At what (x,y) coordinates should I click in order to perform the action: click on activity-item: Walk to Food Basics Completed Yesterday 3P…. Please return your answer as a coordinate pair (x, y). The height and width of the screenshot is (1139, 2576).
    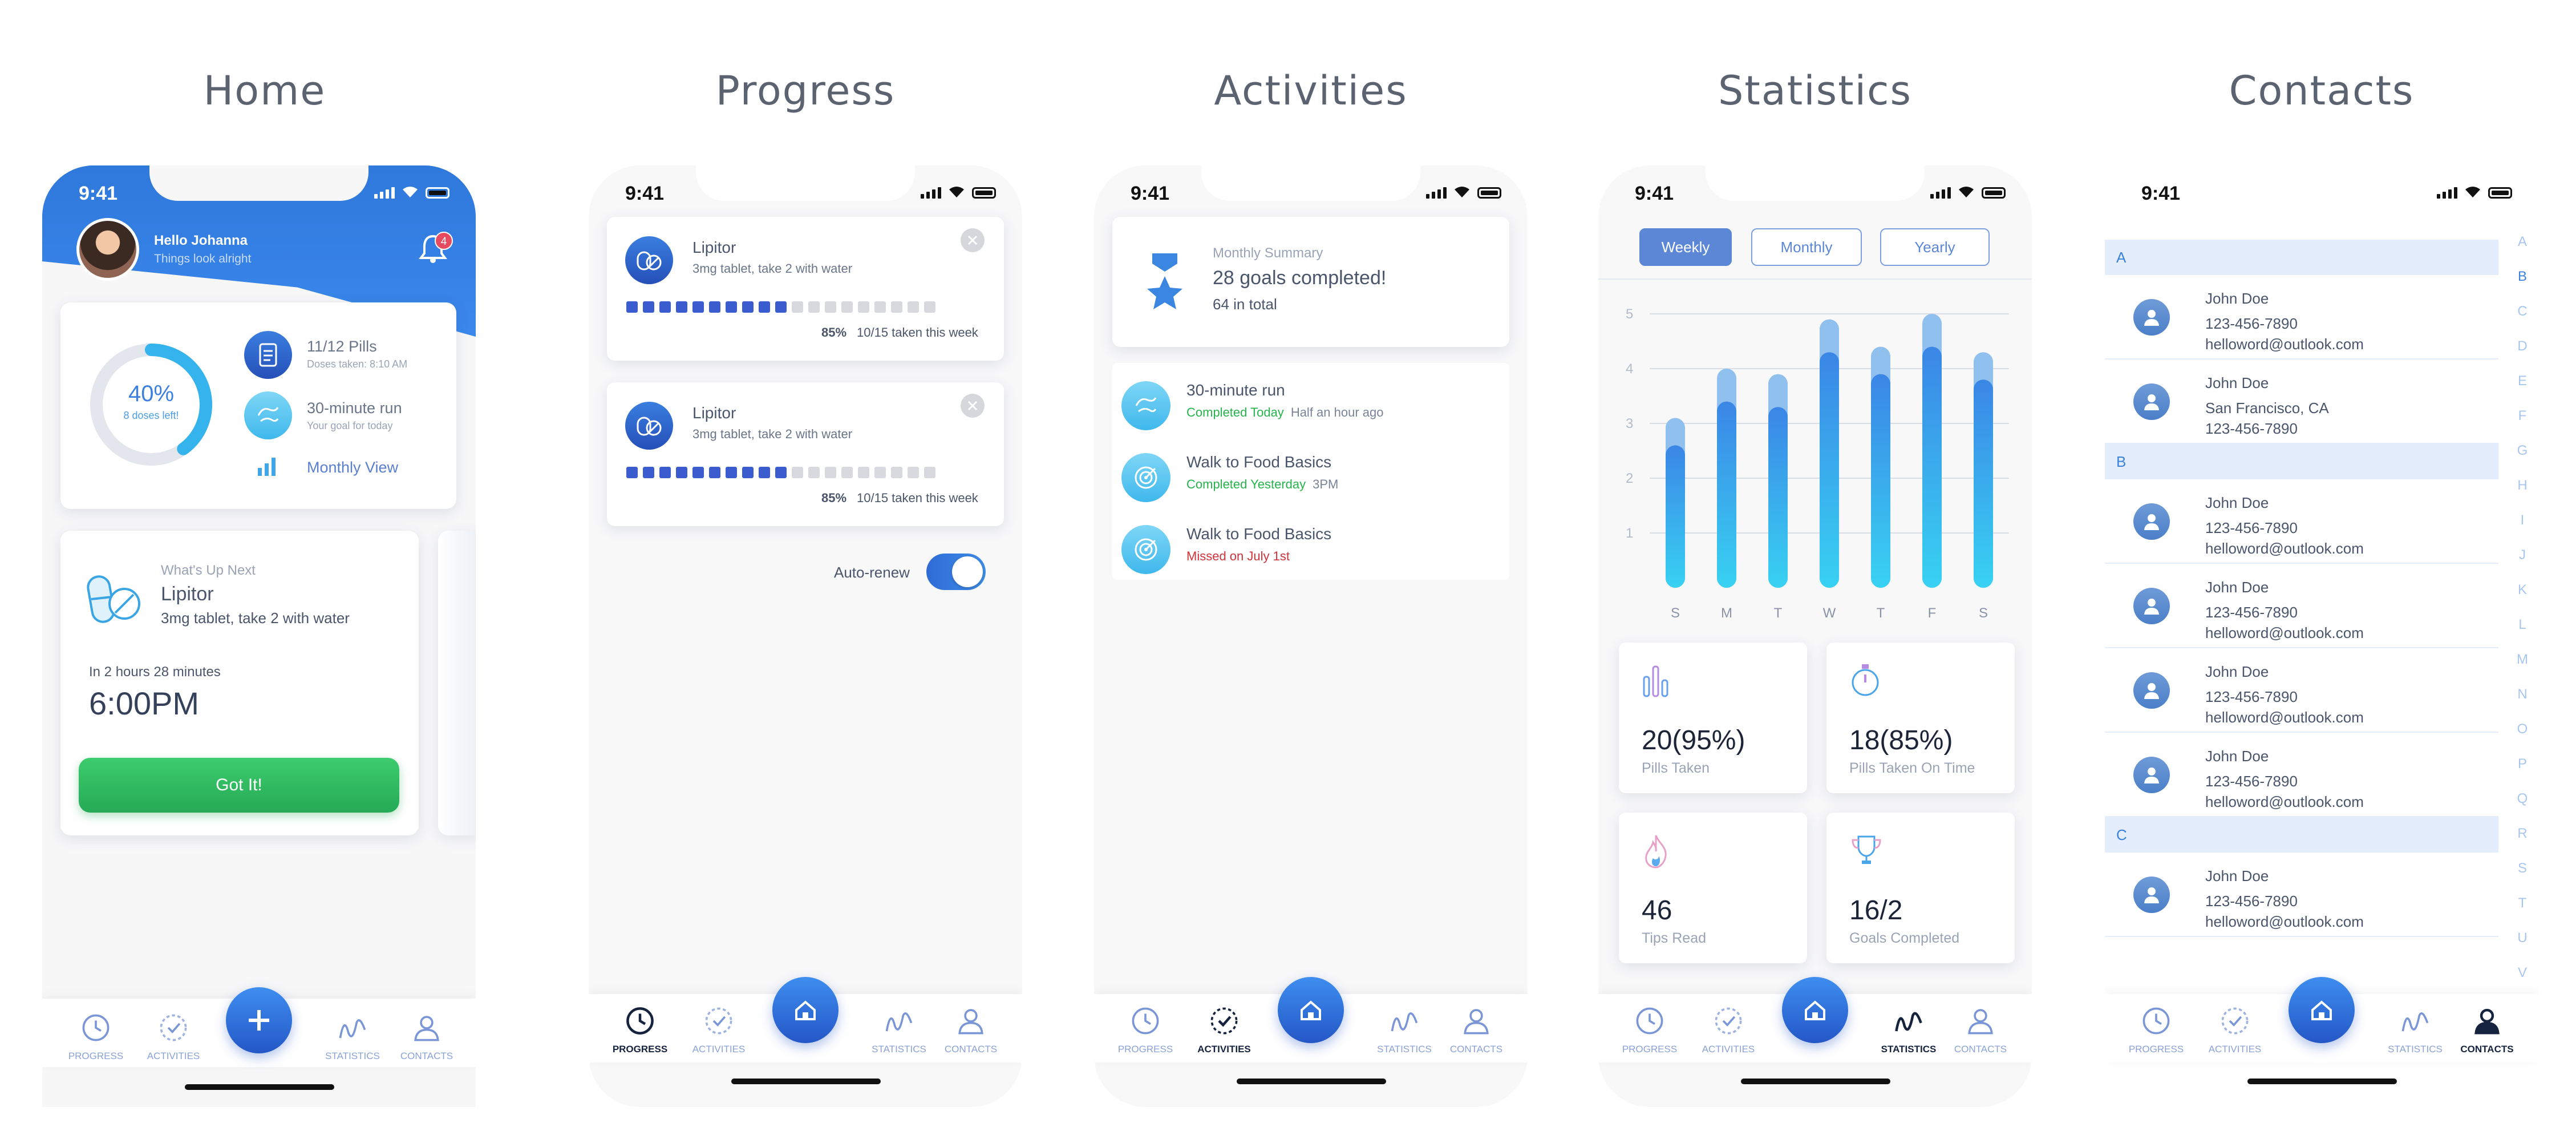
    Looking at the image, I should click on (1310, 475).